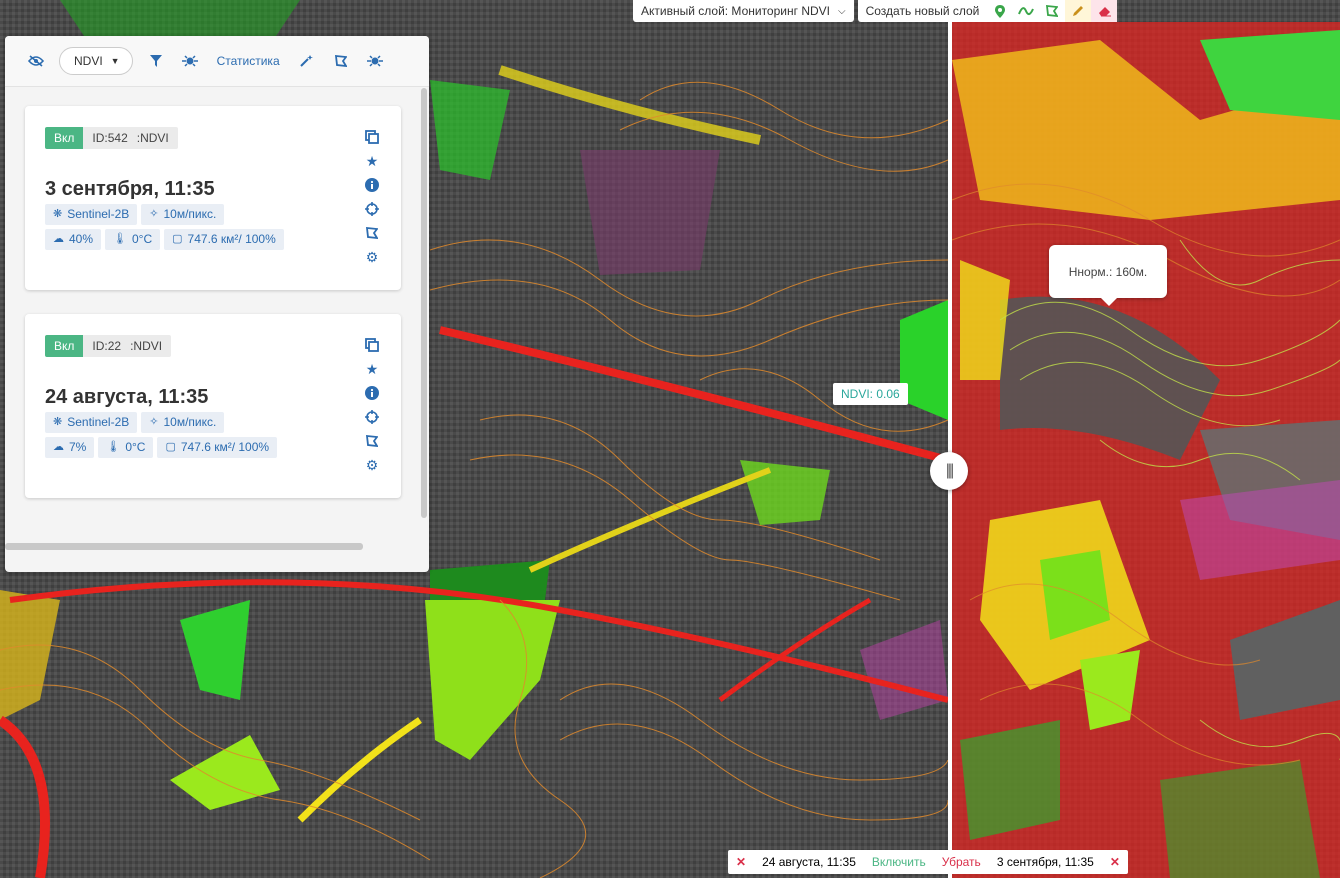  What do you see at coordinates (115, 61) in the screenshot?
I see `chevron-down-icon: ▼` at bounding box center [115, 61].